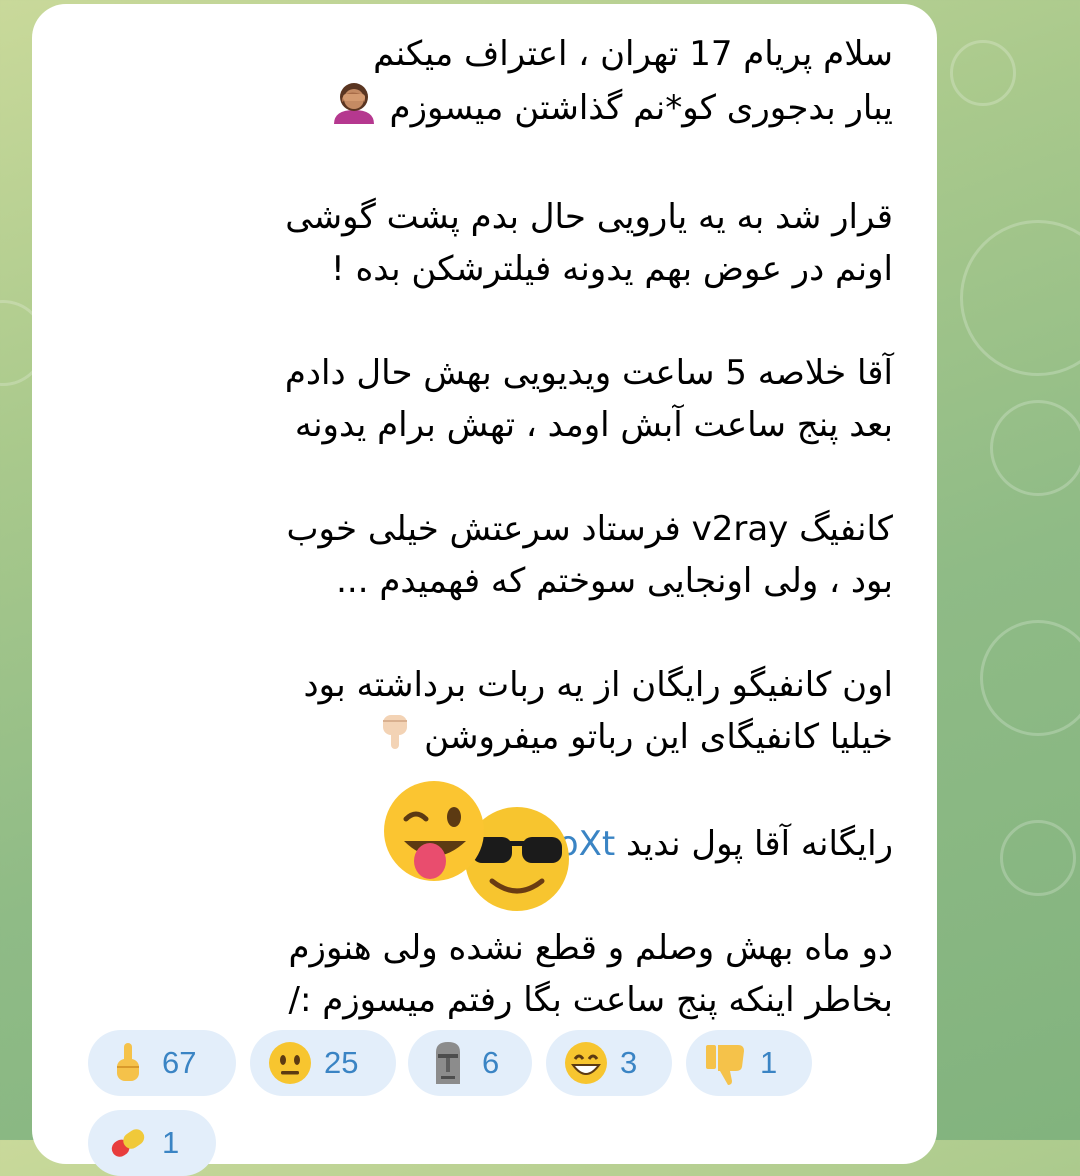 The height and width of the screenshot is (1176, 1080). I want to click on message-line: کانفیگ v2ray فرستاد سرعتش خیلی خوب, so click(589, 529).